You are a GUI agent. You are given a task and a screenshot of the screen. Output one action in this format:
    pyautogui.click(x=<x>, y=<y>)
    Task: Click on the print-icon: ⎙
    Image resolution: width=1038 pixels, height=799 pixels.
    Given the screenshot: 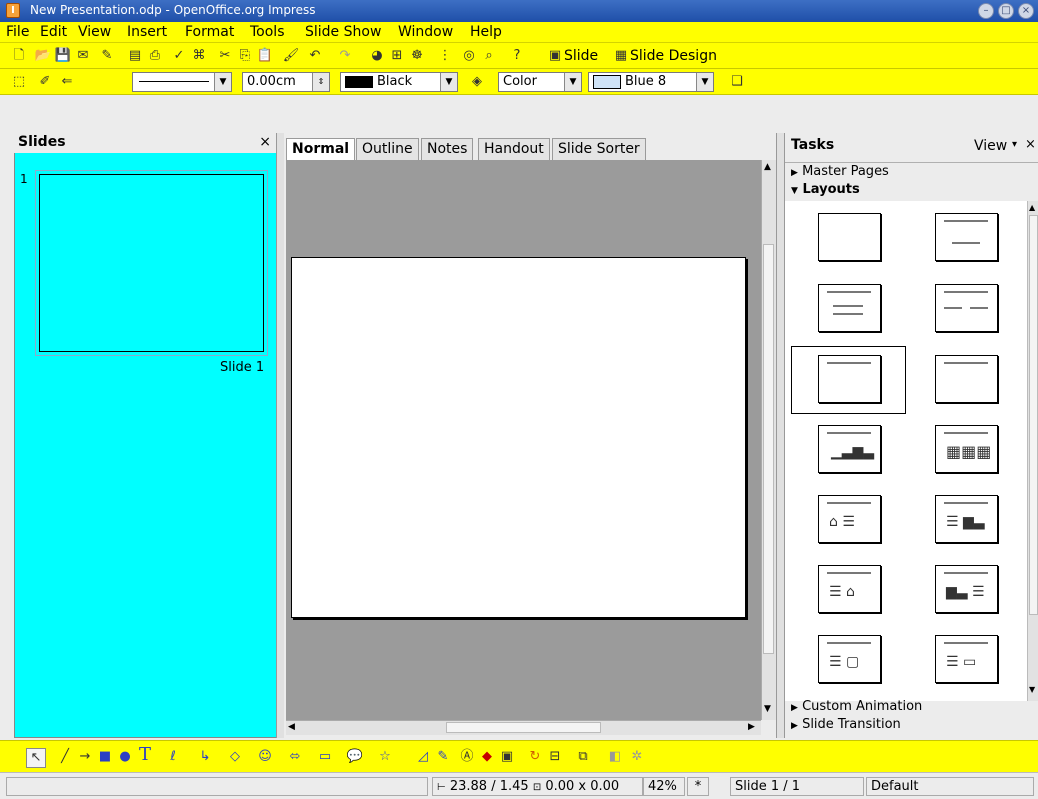 What is the action you would take?
    pyautogui.click(x=155, y=56)
    